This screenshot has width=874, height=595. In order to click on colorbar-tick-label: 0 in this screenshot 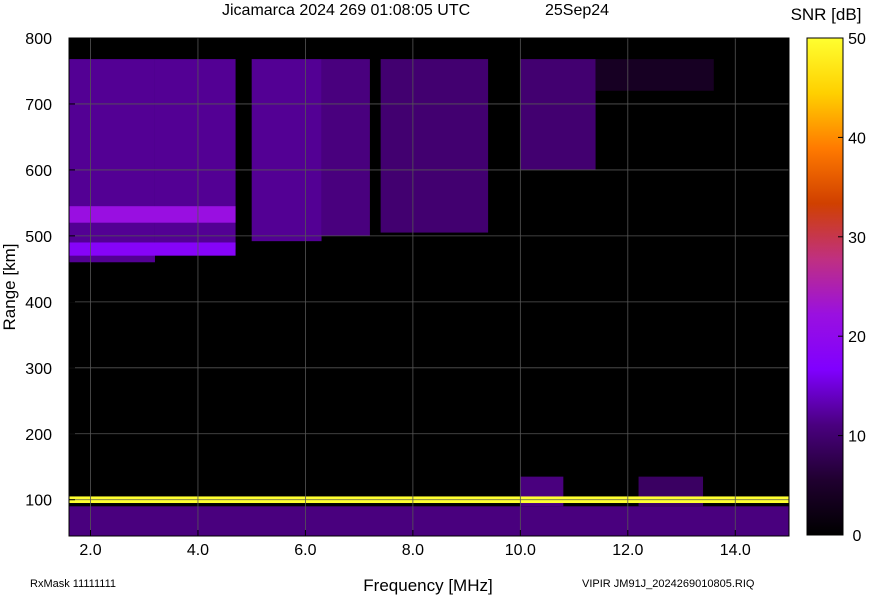, I will do `click(857, 536)`.